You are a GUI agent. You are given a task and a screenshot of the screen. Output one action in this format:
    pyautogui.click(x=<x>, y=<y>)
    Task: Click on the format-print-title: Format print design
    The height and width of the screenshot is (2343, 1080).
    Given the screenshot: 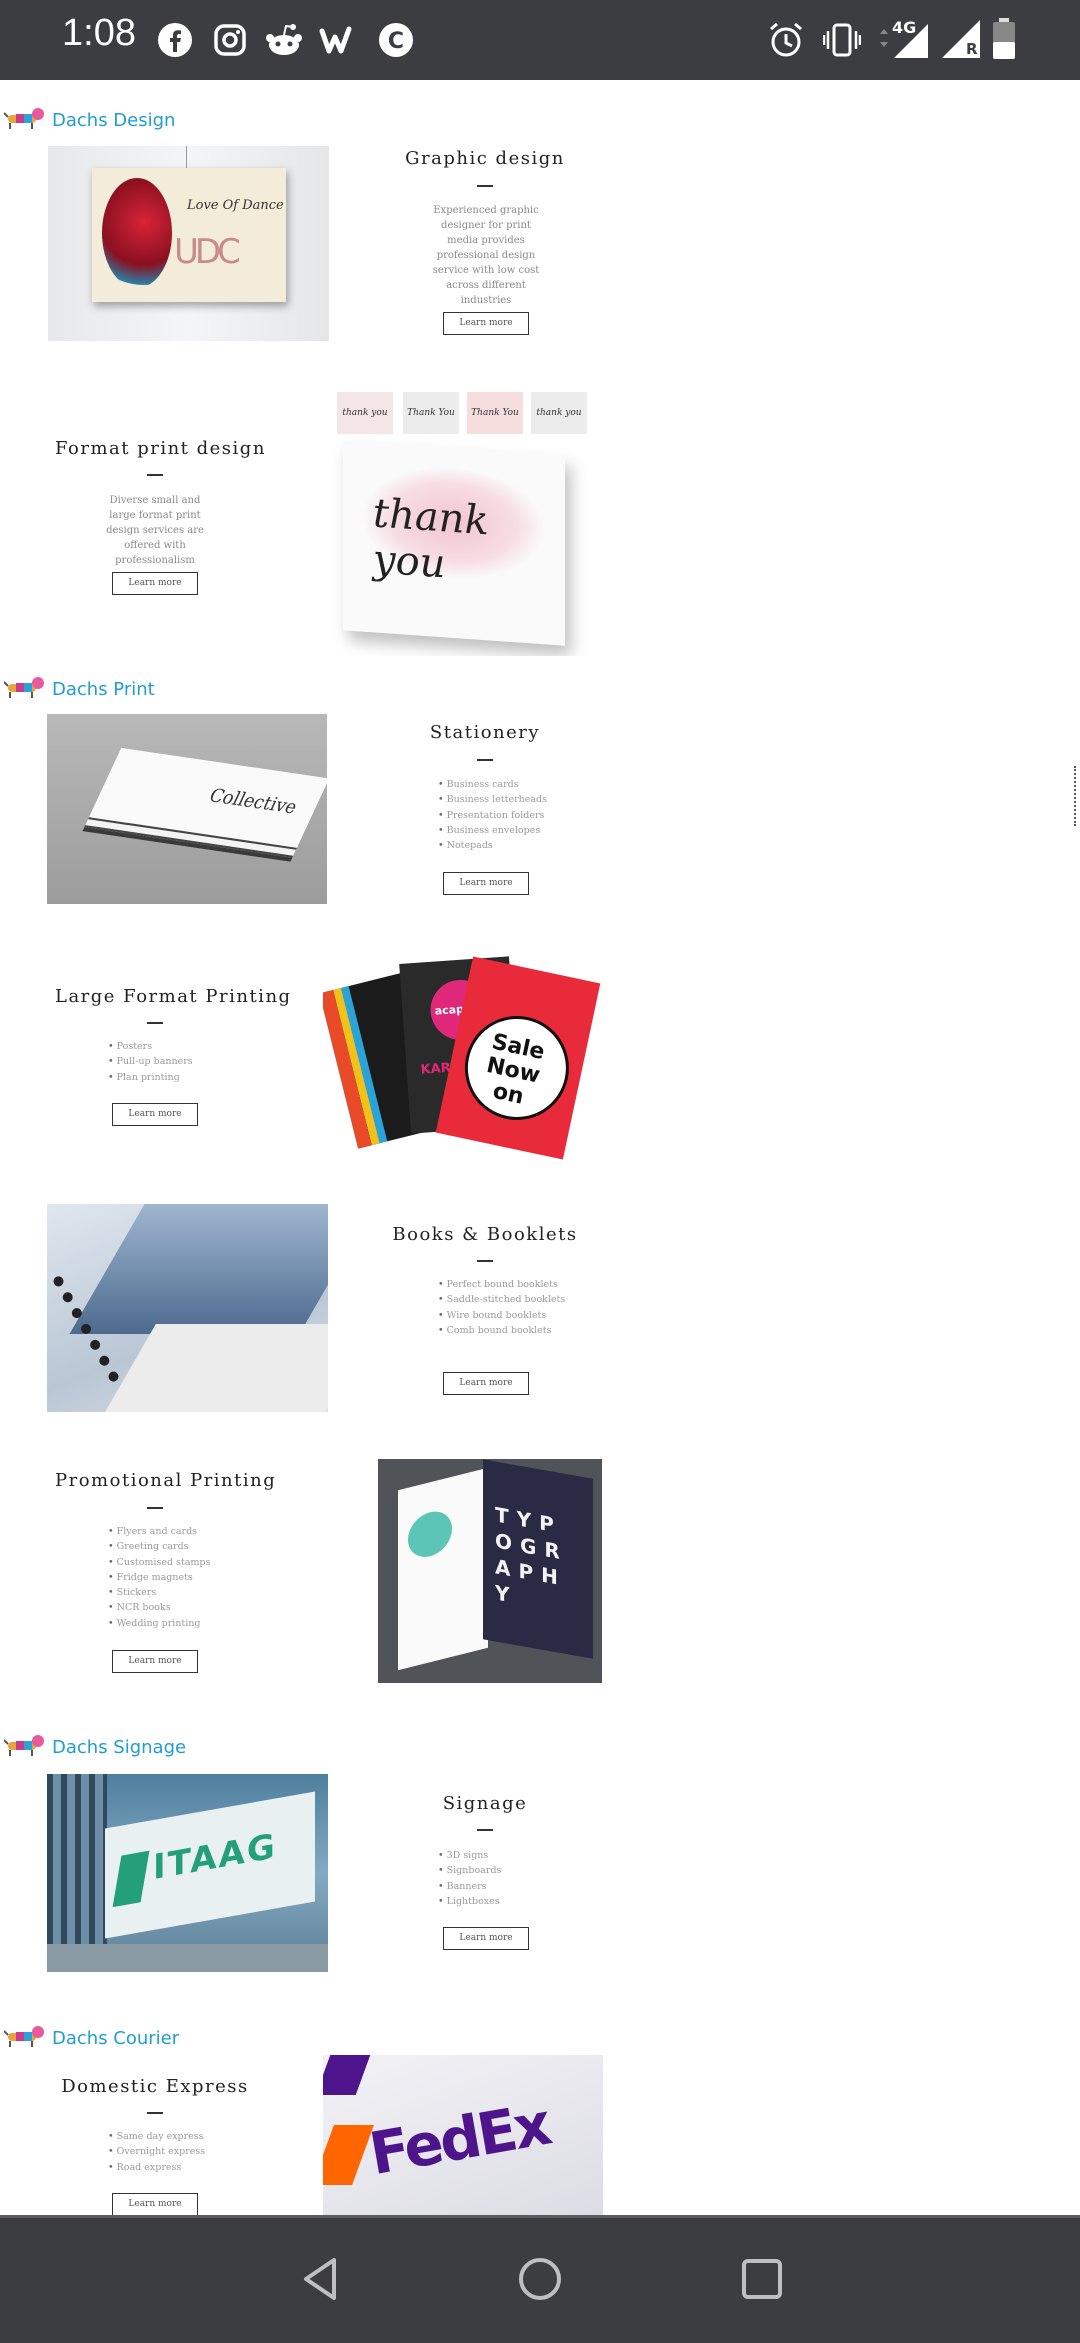 What is the action you would take?
    pyautogui.click(x=160, y=448)
    